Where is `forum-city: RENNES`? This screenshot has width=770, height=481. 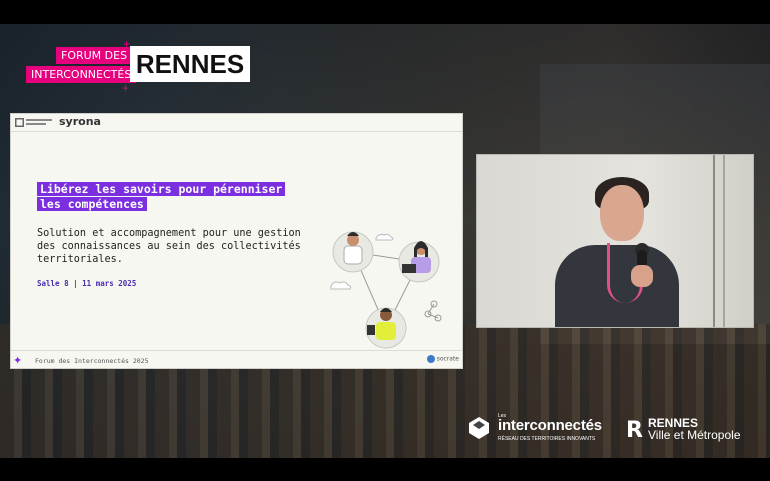 forum-city: RENNES is located at coordinates (190, 64).